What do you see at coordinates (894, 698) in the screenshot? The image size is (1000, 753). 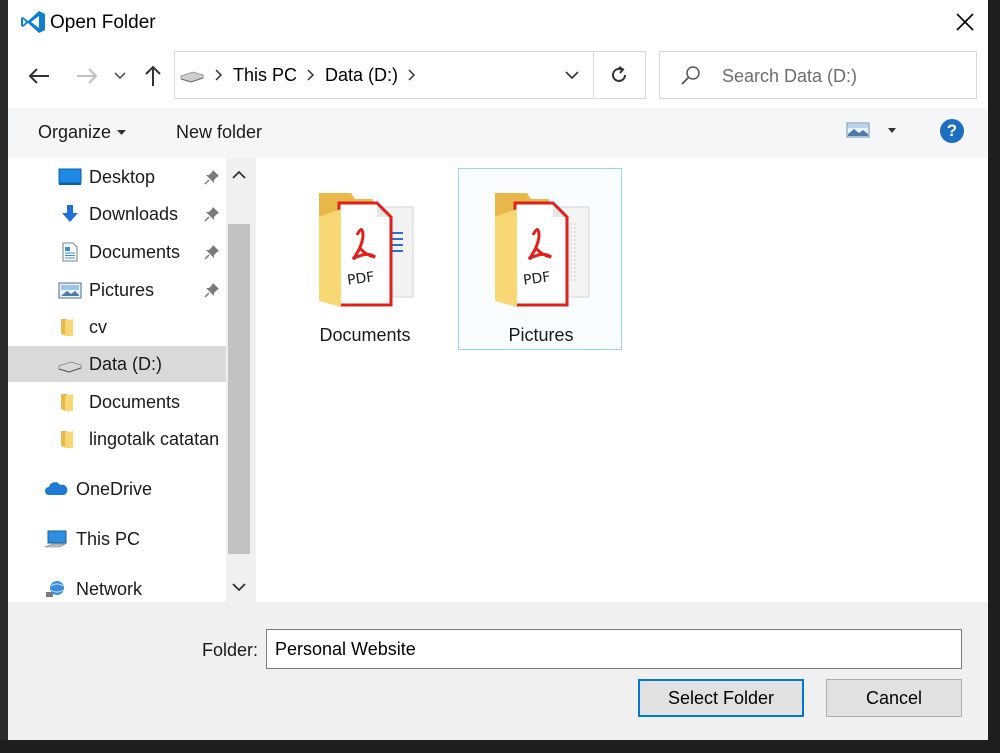 I see `cancel-button: Cancel` at bounding box center [894, 698].